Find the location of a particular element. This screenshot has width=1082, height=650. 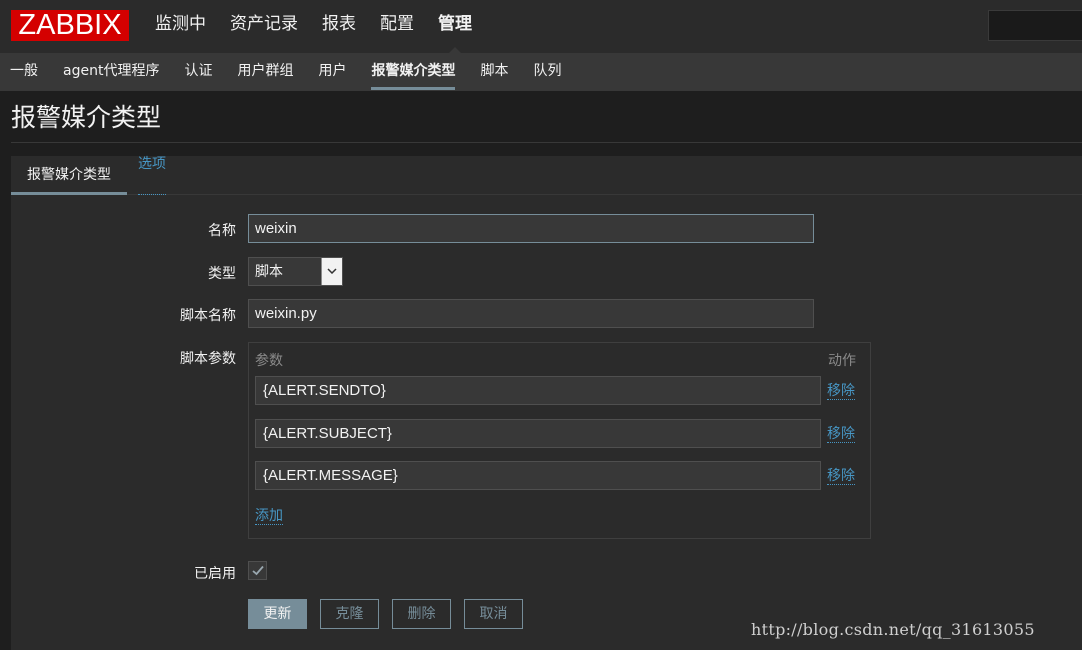

type-label: 类型 is located at coordinates (222, 274).